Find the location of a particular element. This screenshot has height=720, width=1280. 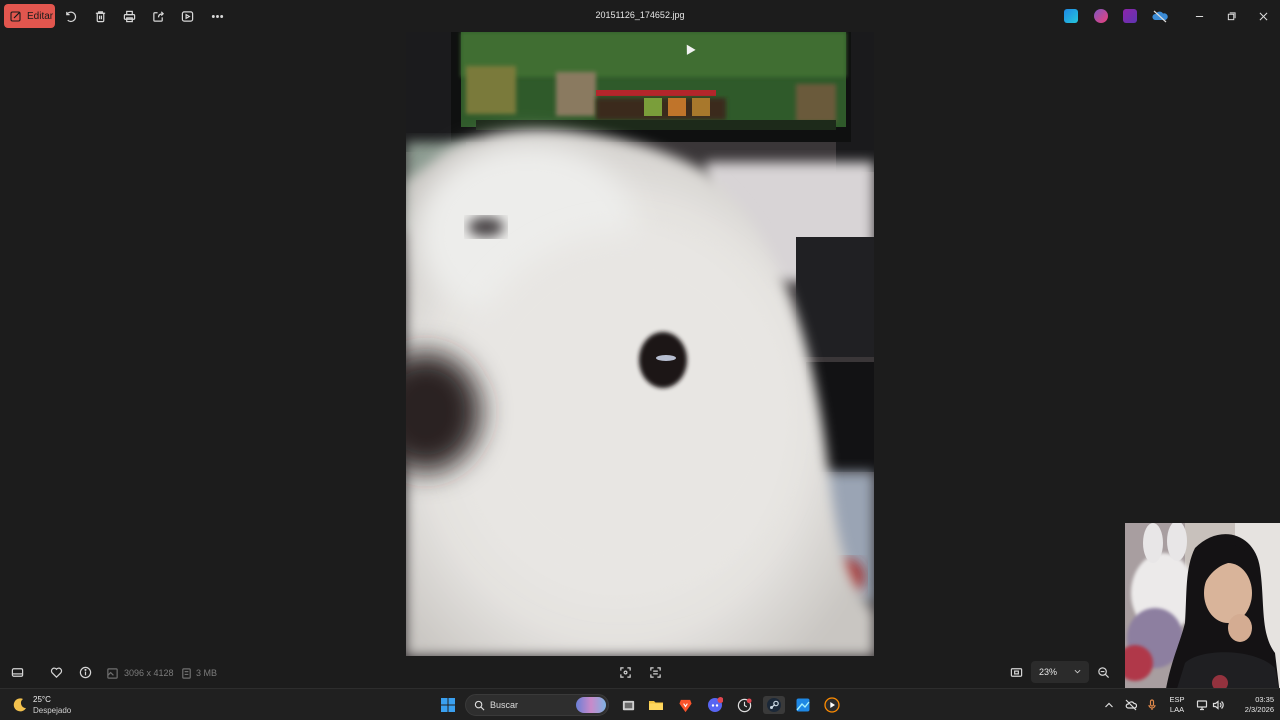

zoom-level: 23% is located at coordinates (1048, 672).